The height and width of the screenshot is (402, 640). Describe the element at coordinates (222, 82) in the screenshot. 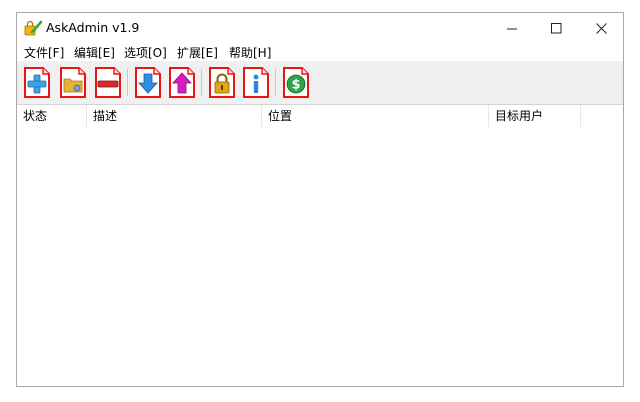

I see `lock-icon` at that location.